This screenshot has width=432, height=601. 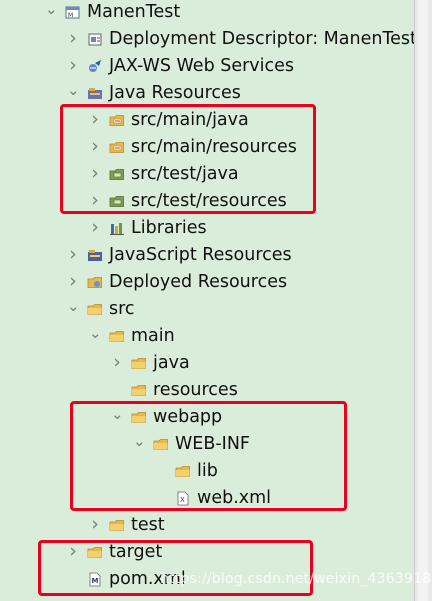 I want to click on maven-pom-file-icon: M, so click(x=95, y=579).